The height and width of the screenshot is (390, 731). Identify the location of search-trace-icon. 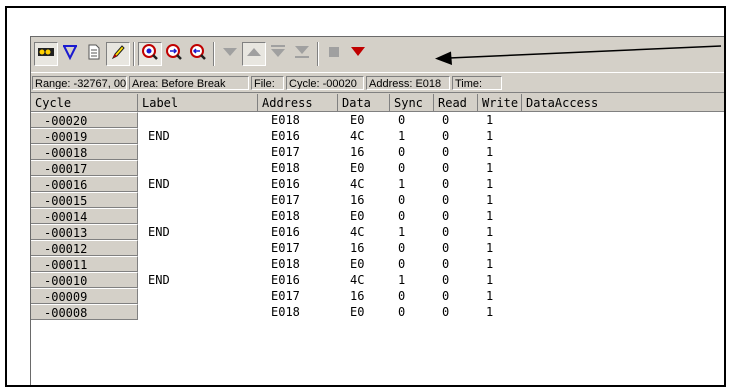
(150, 54).